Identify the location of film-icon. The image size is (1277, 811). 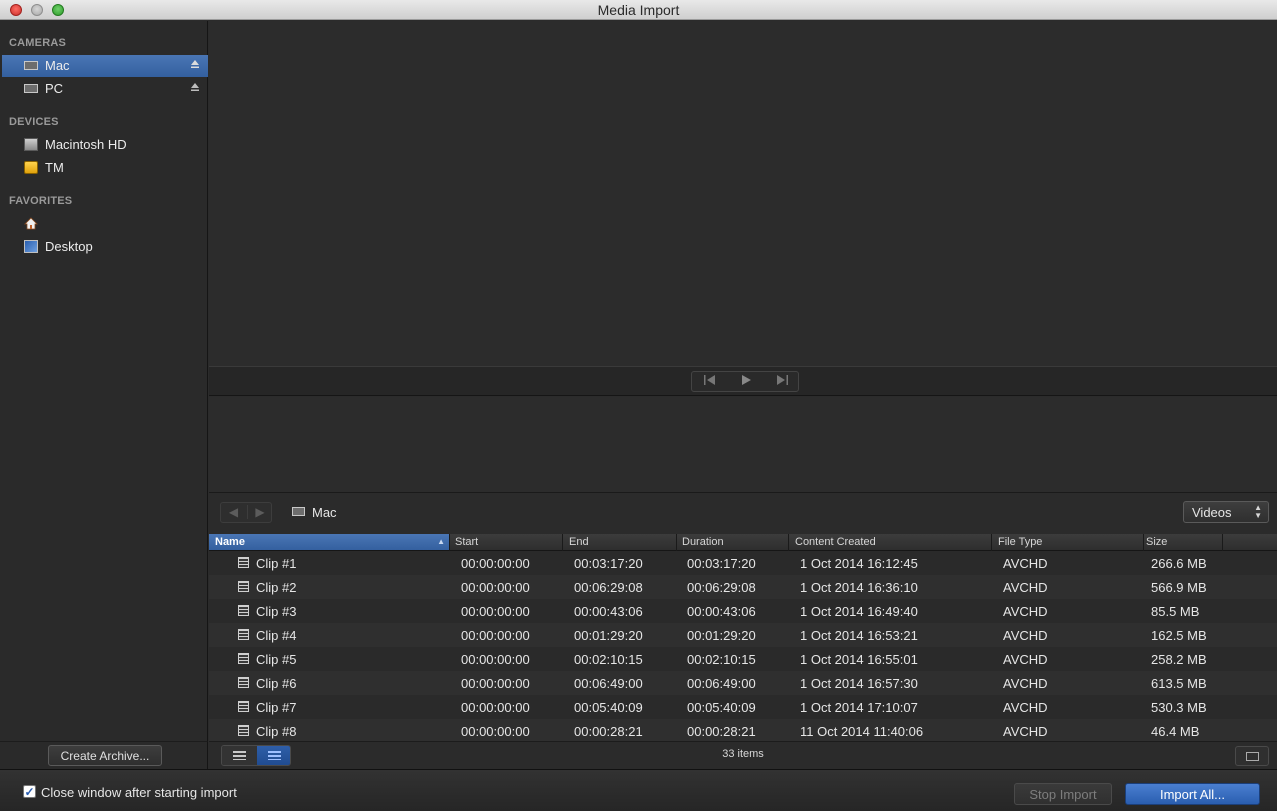
(1252, 756).